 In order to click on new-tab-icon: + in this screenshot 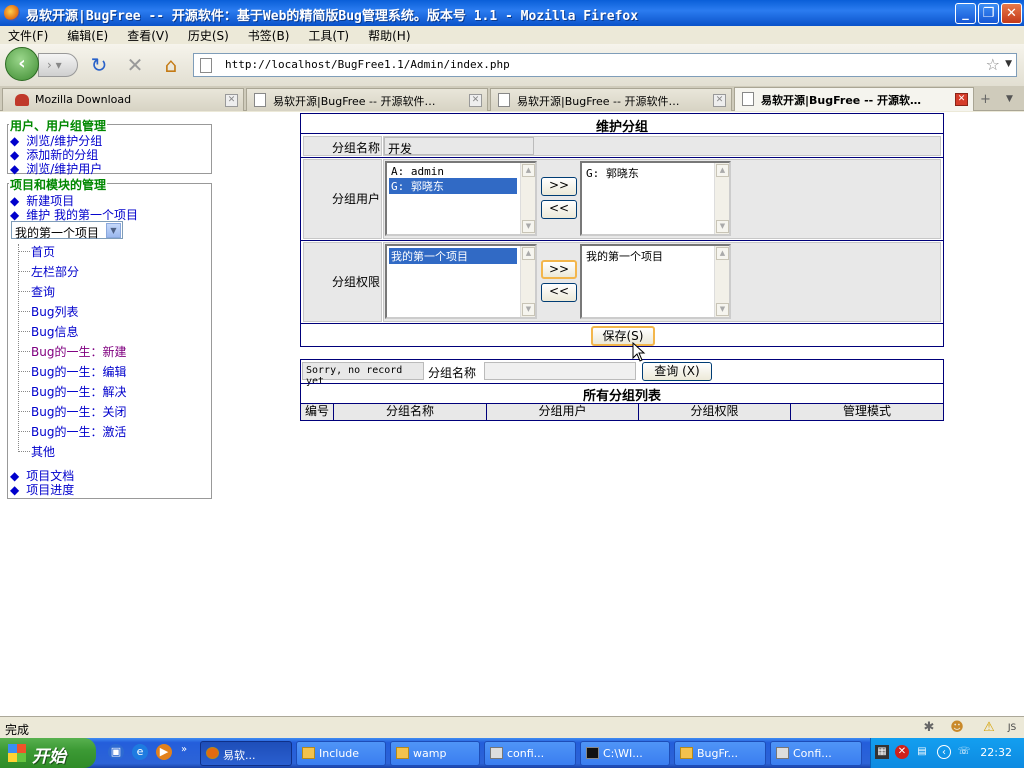, I will do `click(985, 99)`.